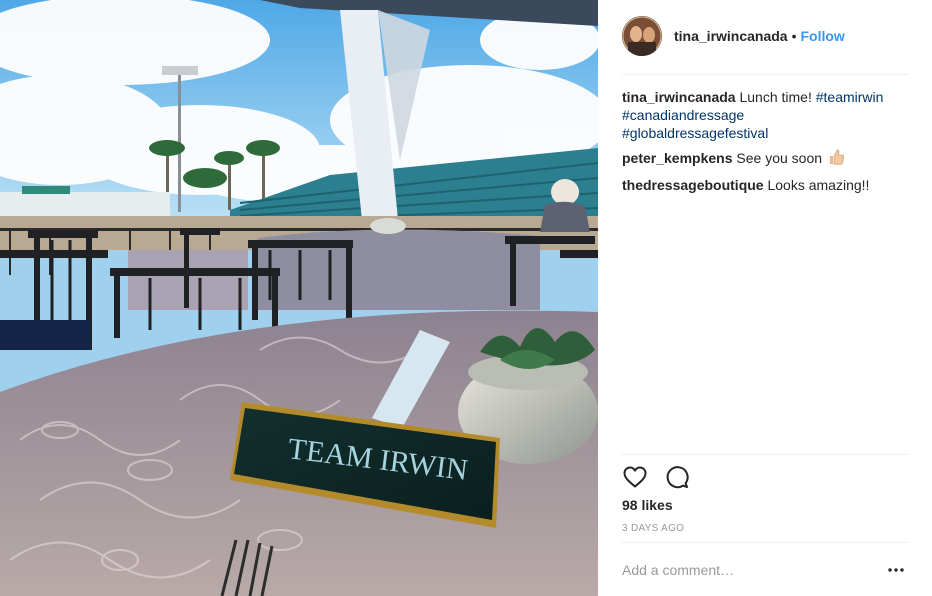 The image size is (932, 596). What do you see at coordinates (635, 477) in the screenshot?
I see `heart-icon` at bounding box center [635, 477].